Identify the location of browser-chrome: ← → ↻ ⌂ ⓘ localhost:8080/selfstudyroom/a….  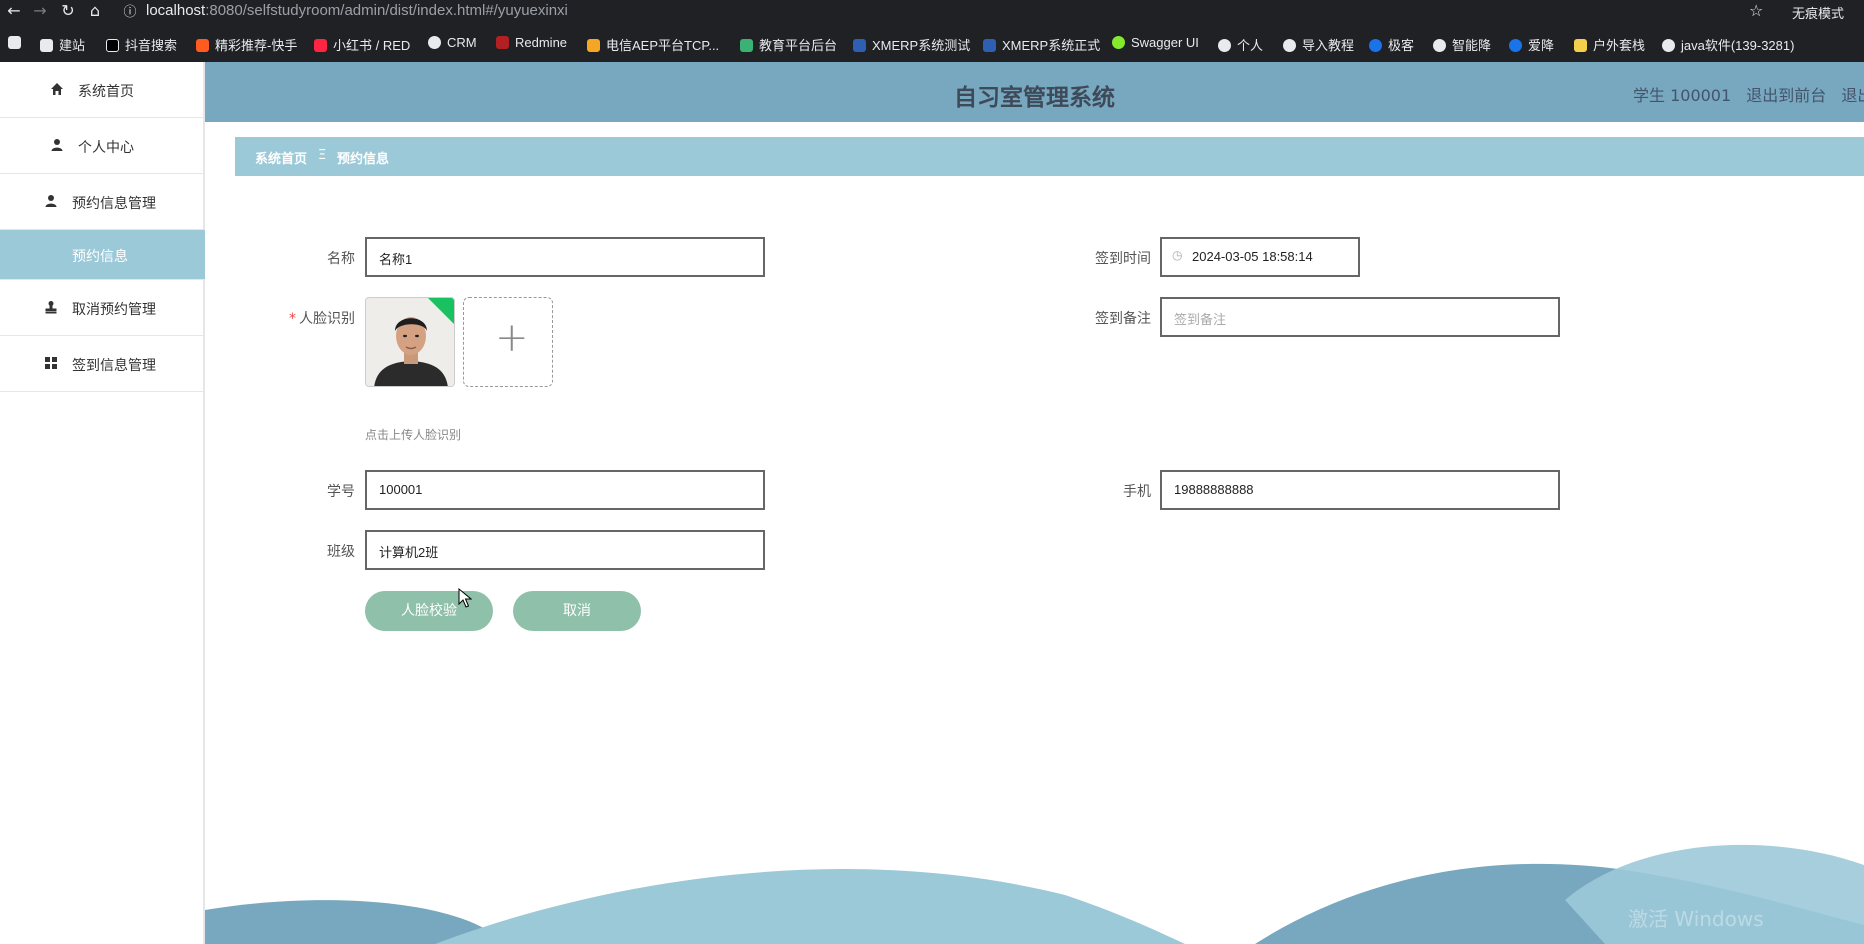
(932, 31).